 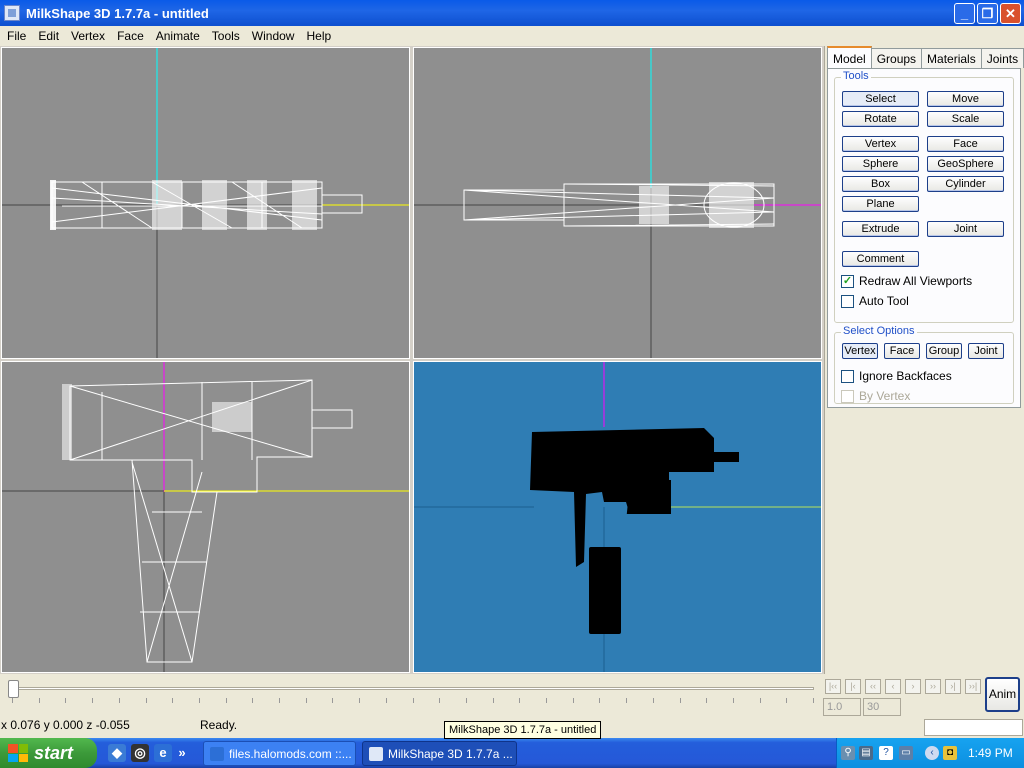 I want to click on anim-button: Anim, so click(x=1002, y=694).